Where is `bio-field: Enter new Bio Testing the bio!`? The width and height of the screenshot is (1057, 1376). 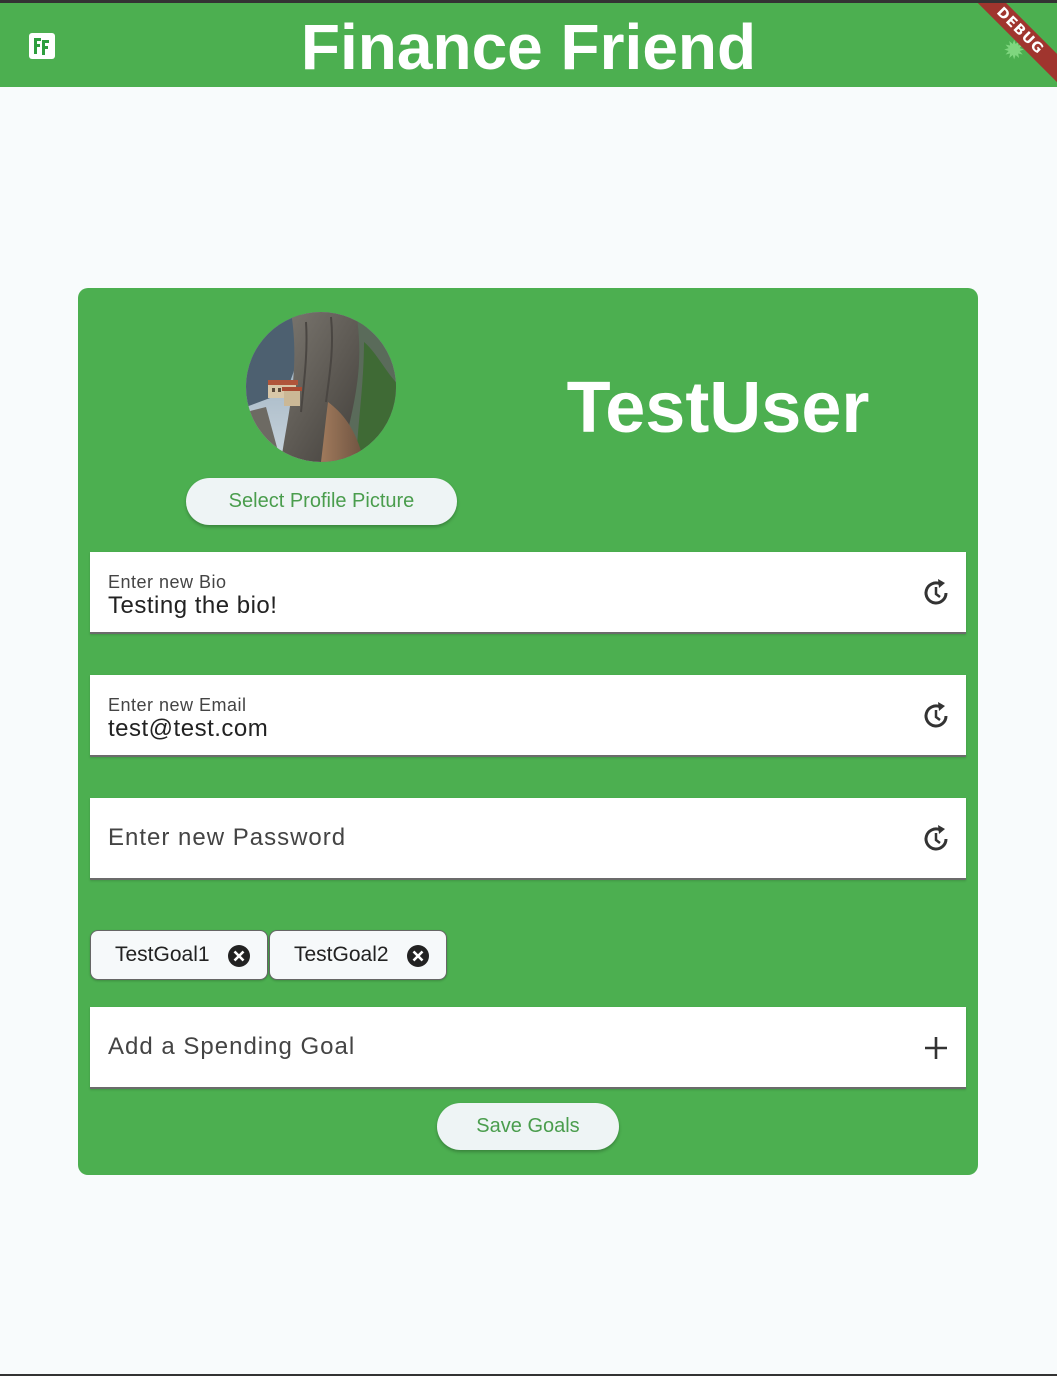 bio-field: Enter new Bio Testing the bio! is located at coordinates (528, 593).